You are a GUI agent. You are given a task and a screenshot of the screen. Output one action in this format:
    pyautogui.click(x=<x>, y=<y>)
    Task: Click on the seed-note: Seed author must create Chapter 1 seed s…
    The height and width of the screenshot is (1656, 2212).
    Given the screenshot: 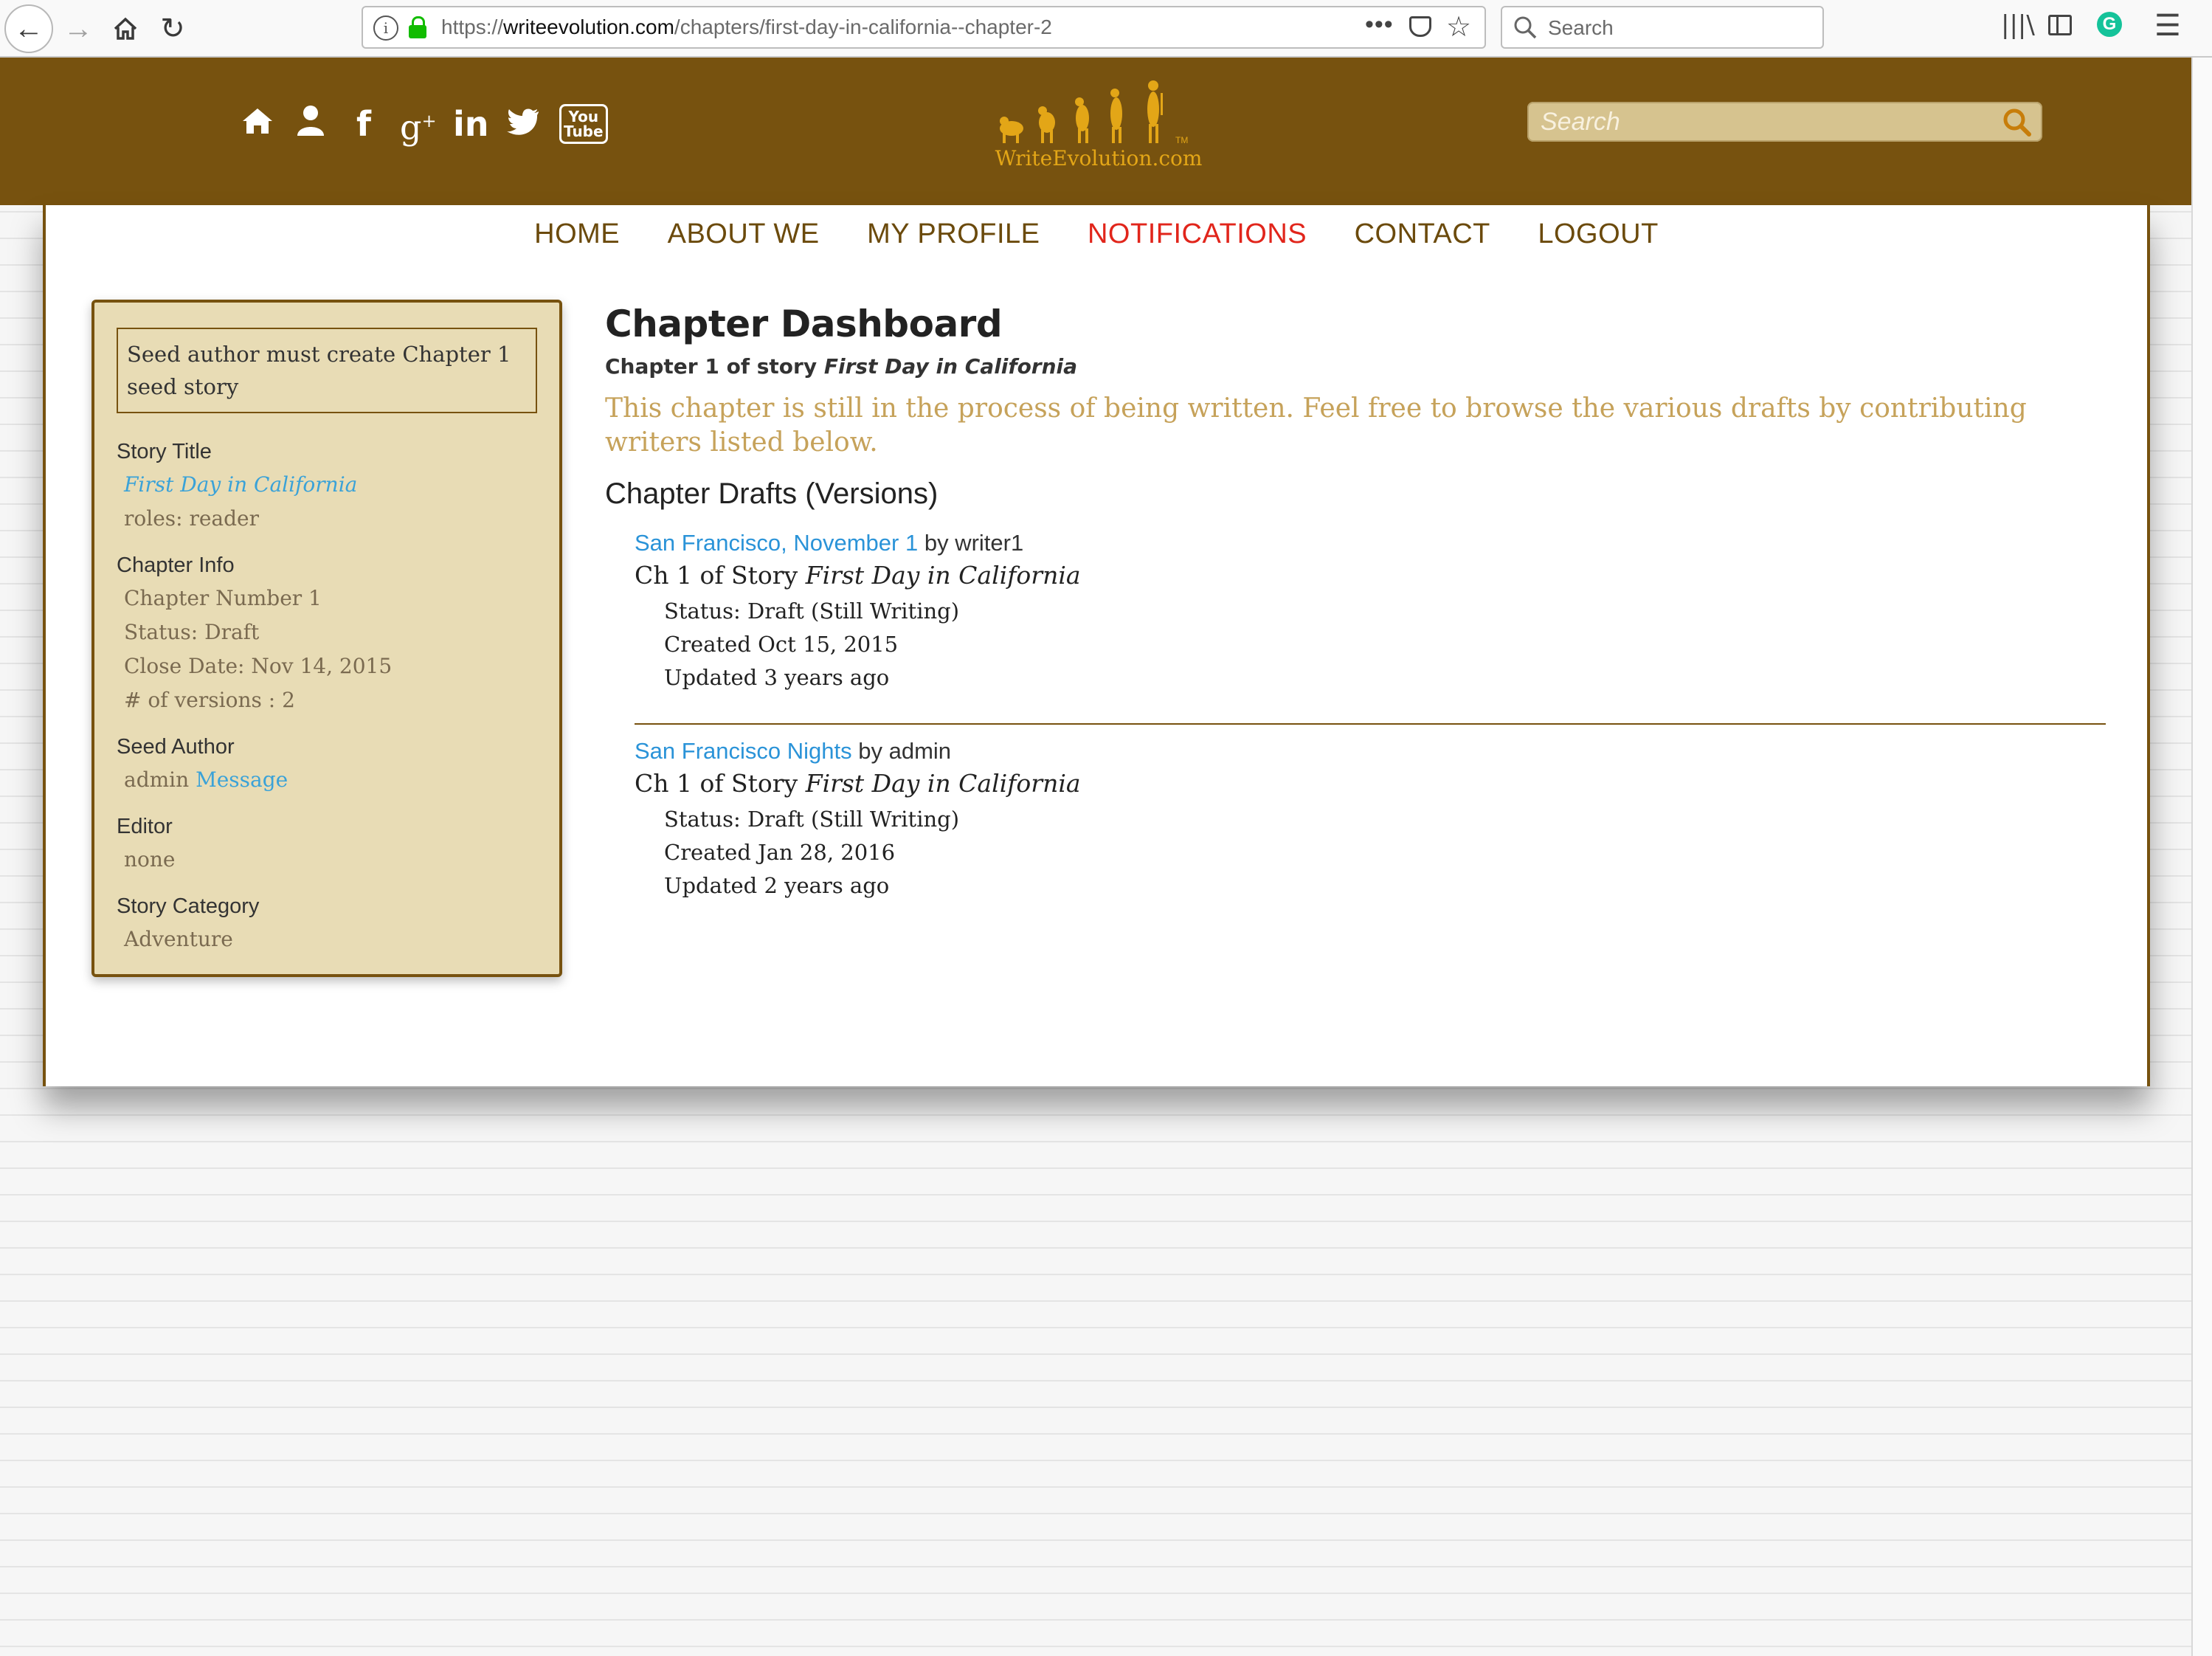 What is the action you would take?
    pyautogui.click(x=327, y=370)
    